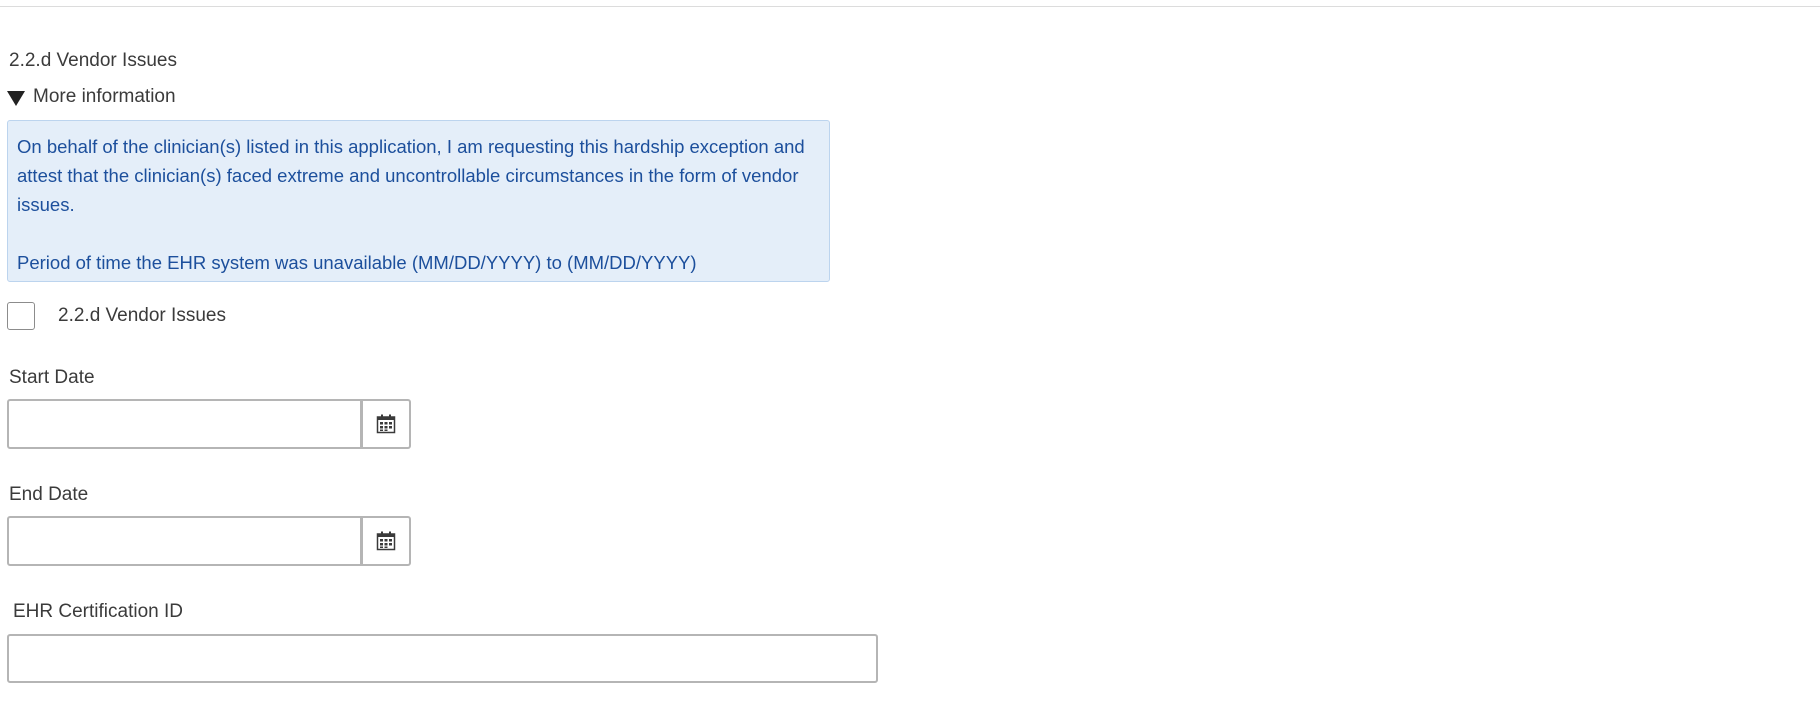 Image resolution: width=1820 pixels, height=702 pixels. What do you see at coordinates (442, 658) in the screenshot?
I see `ehr-certification-id-input` at bounding box center [442, 658].